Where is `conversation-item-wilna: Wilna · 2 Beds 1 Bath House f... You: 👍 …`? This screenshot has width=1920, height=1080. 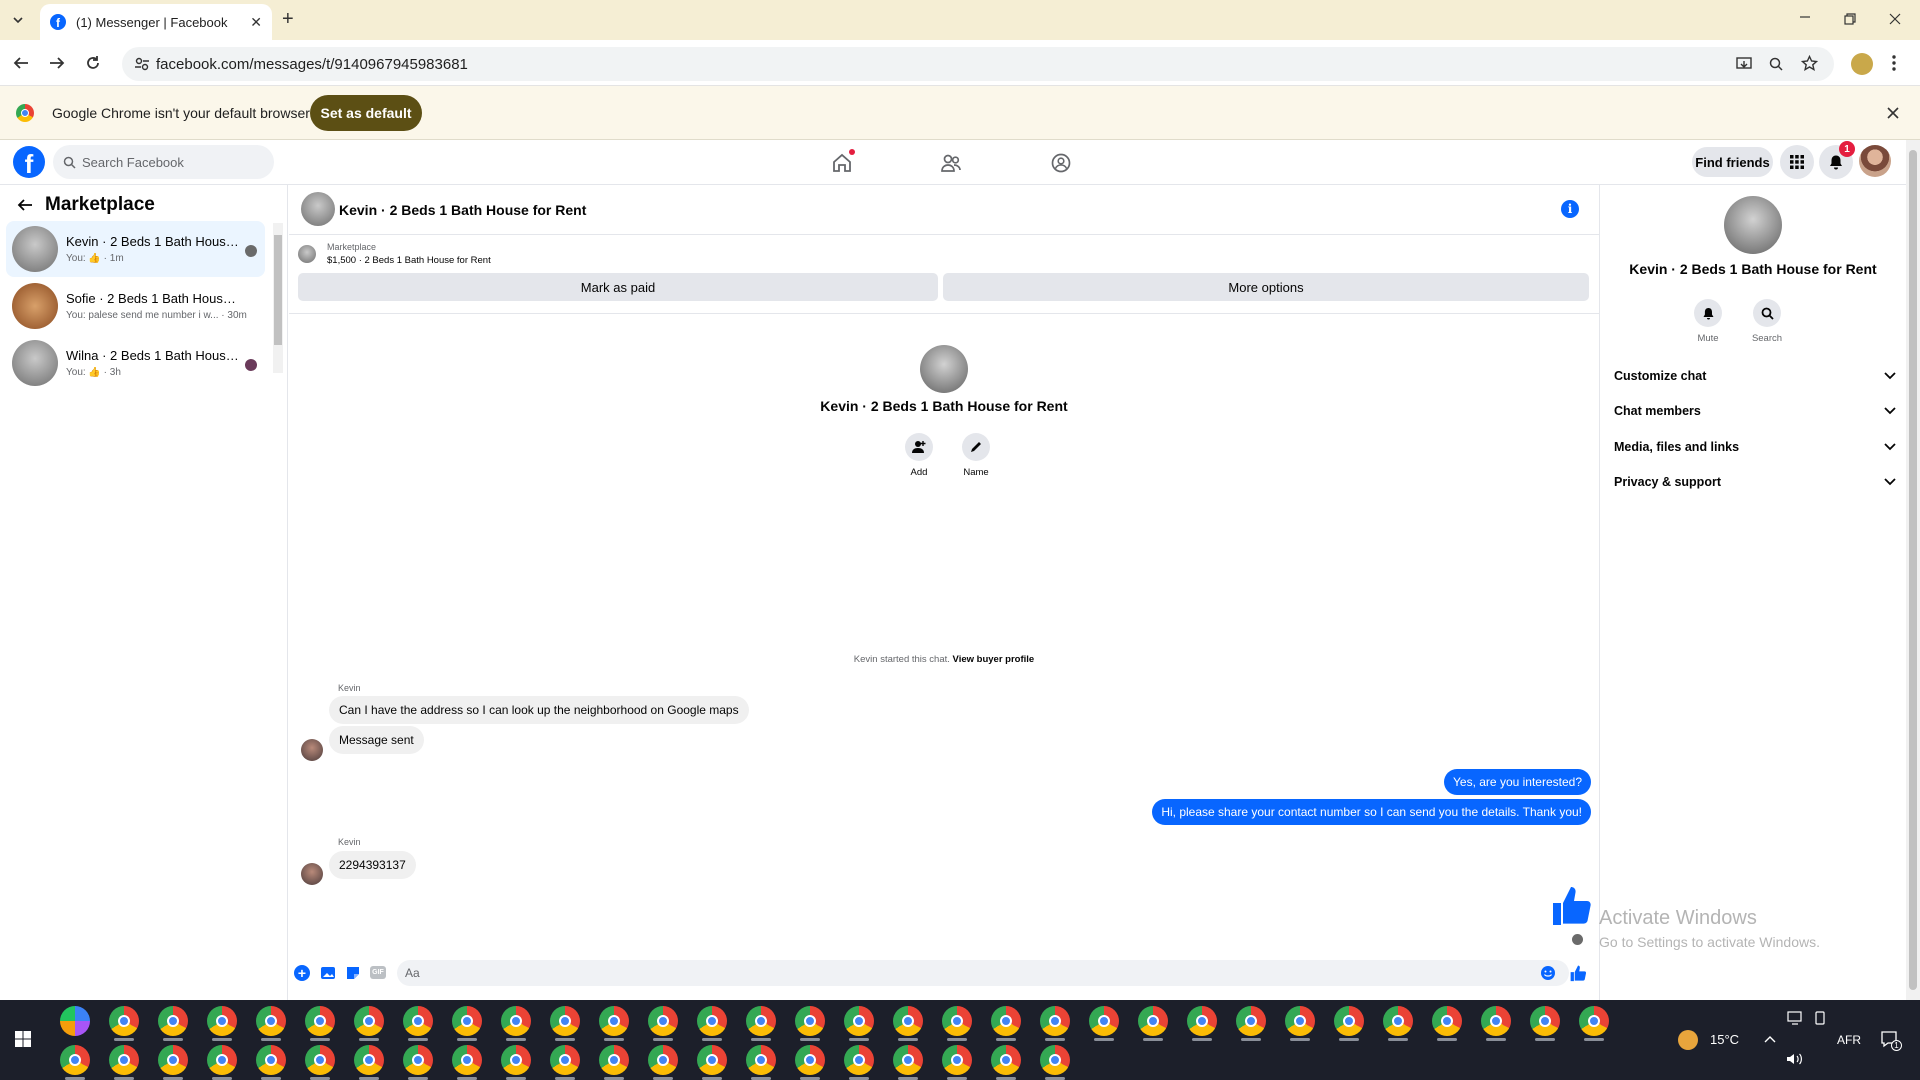 conversation-item-wilna: Wilna · 2 Beds 1 Bath House f... You: 👍 … is located at coordinates (135, 363).